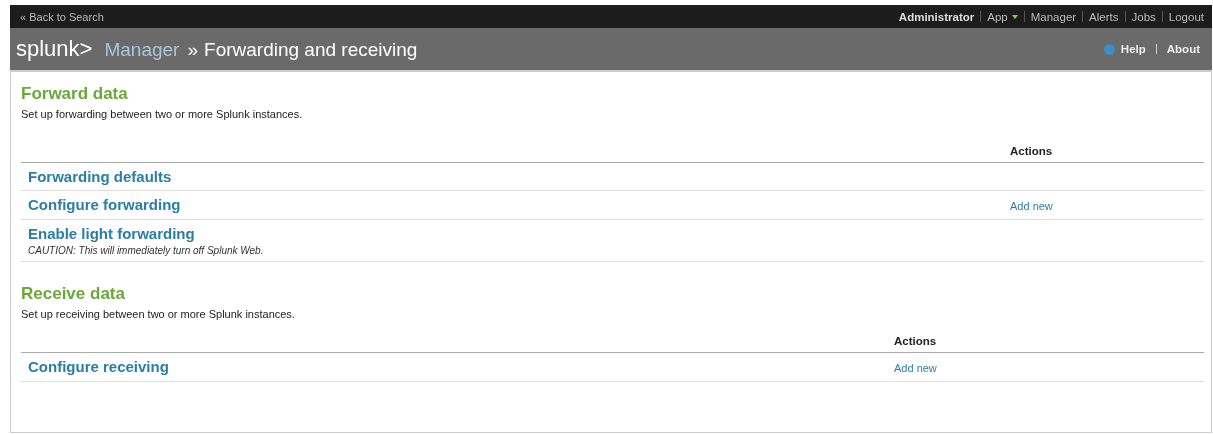 This screenshot has width=1213, height=434. What do you see at coordinates (1183, 49) in the screenshot?
I see `about-link: About` at bounding box center [1183, 49].